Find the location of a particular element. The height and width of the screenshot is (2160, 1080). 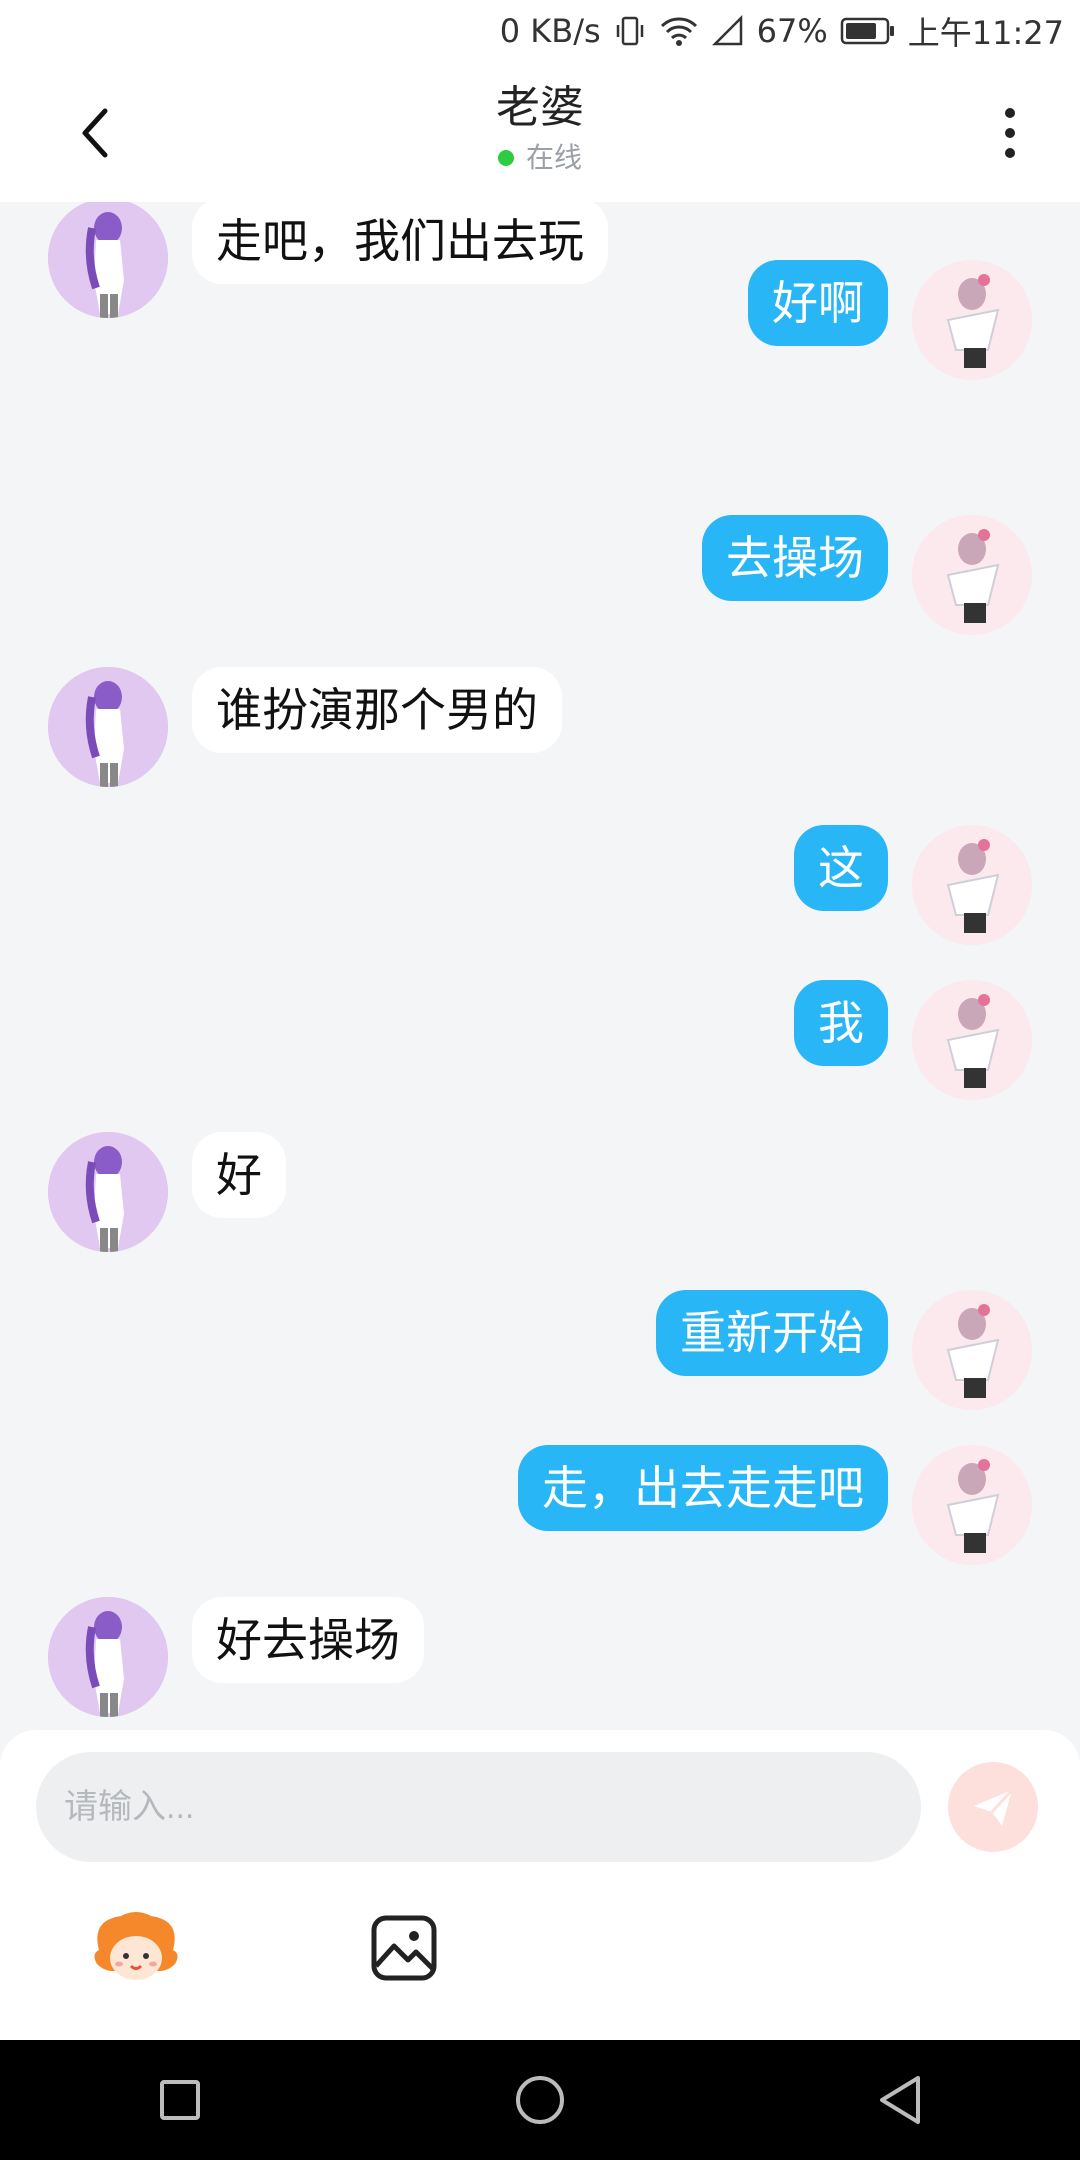

message-received: 谁扮演那个男的 is located at coordinates (540, 732).